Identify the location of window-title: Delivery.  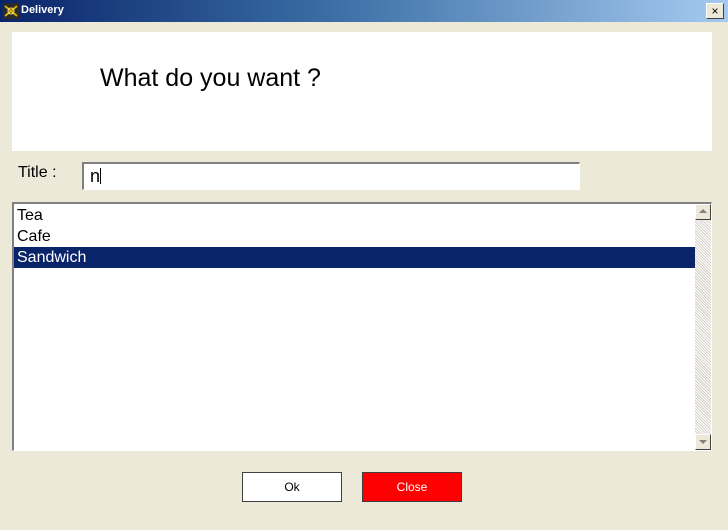
(42, 10).